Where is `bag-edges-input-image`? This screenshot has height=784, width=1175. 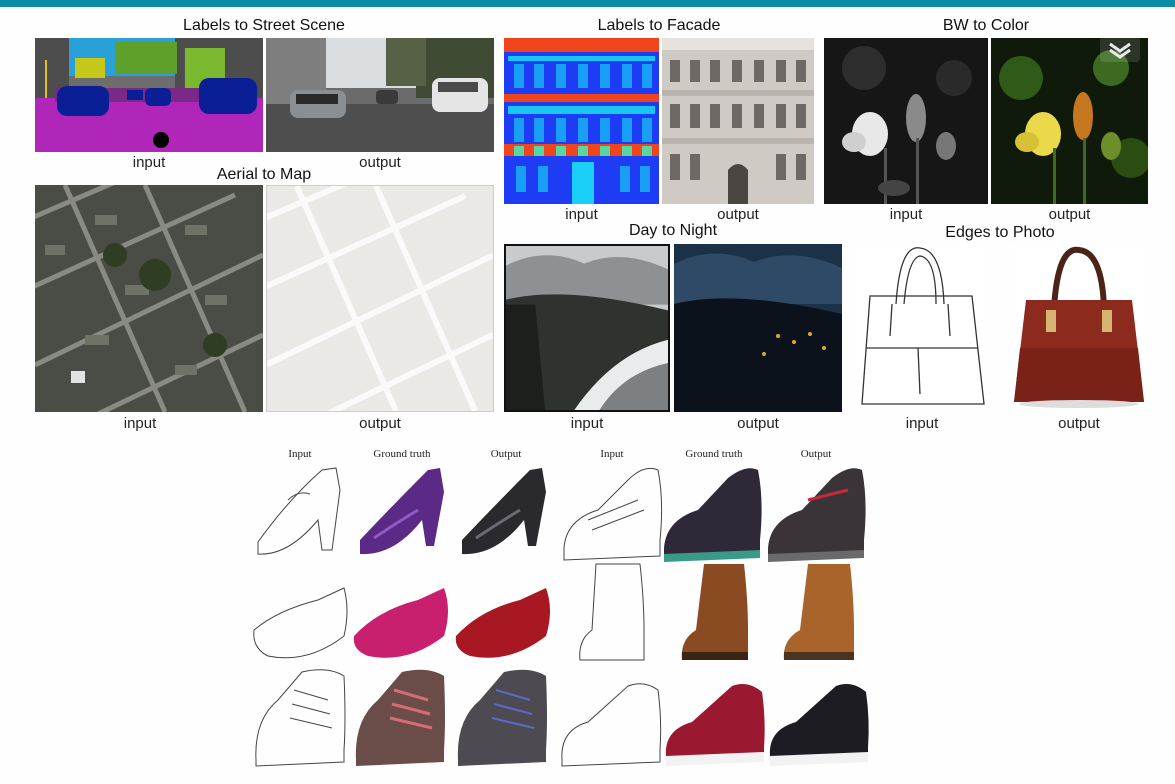
bag-edges-input-image is located at coordinates (920, 328).